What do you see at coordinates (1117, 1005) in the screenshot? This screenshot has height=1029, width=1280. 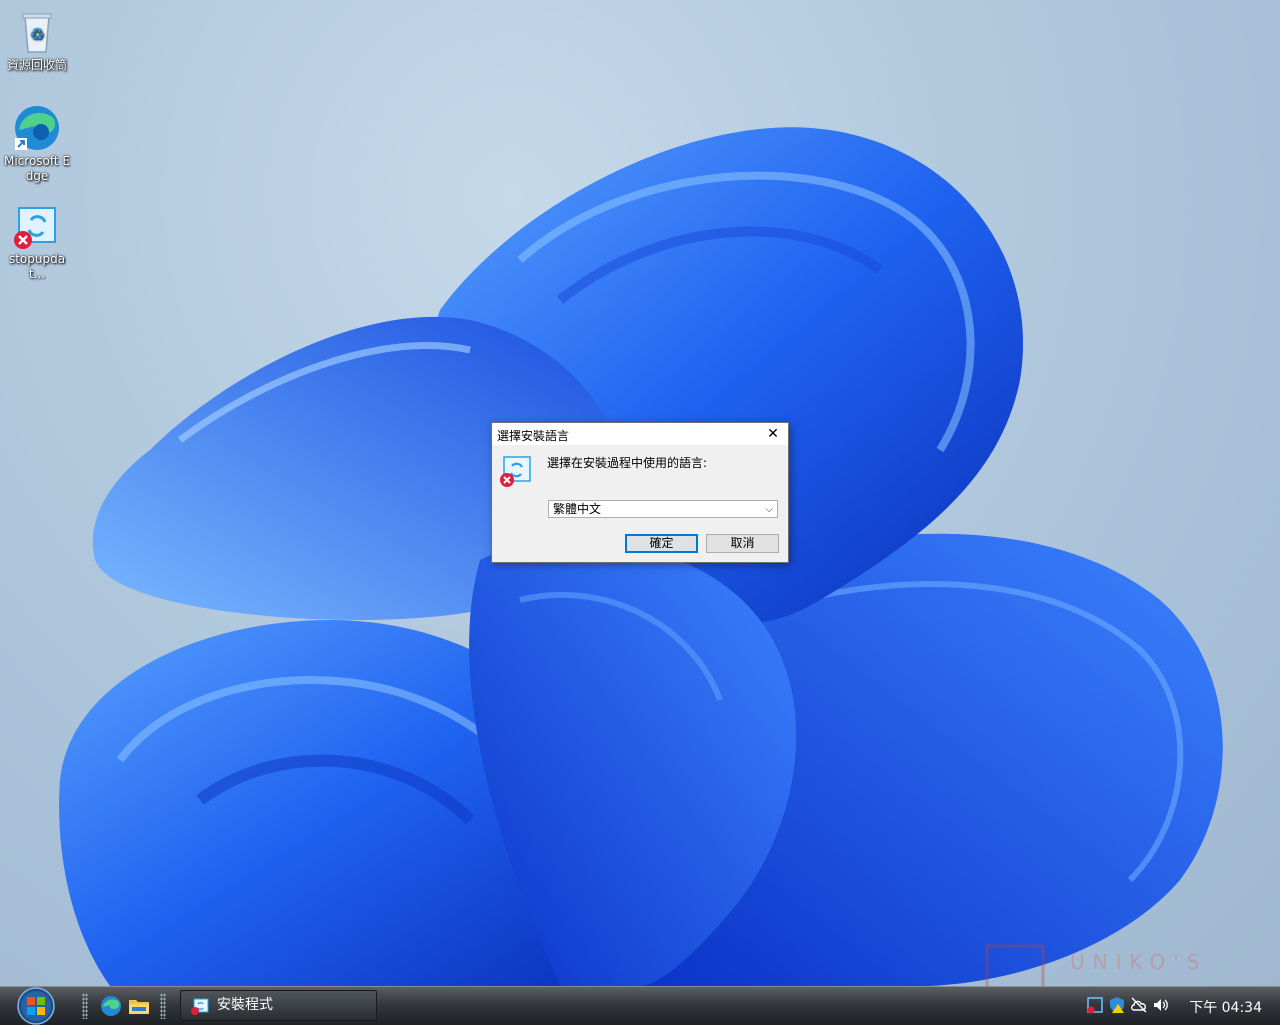 I see `shield-warning-icon` at bounding box center [1117, 1005].